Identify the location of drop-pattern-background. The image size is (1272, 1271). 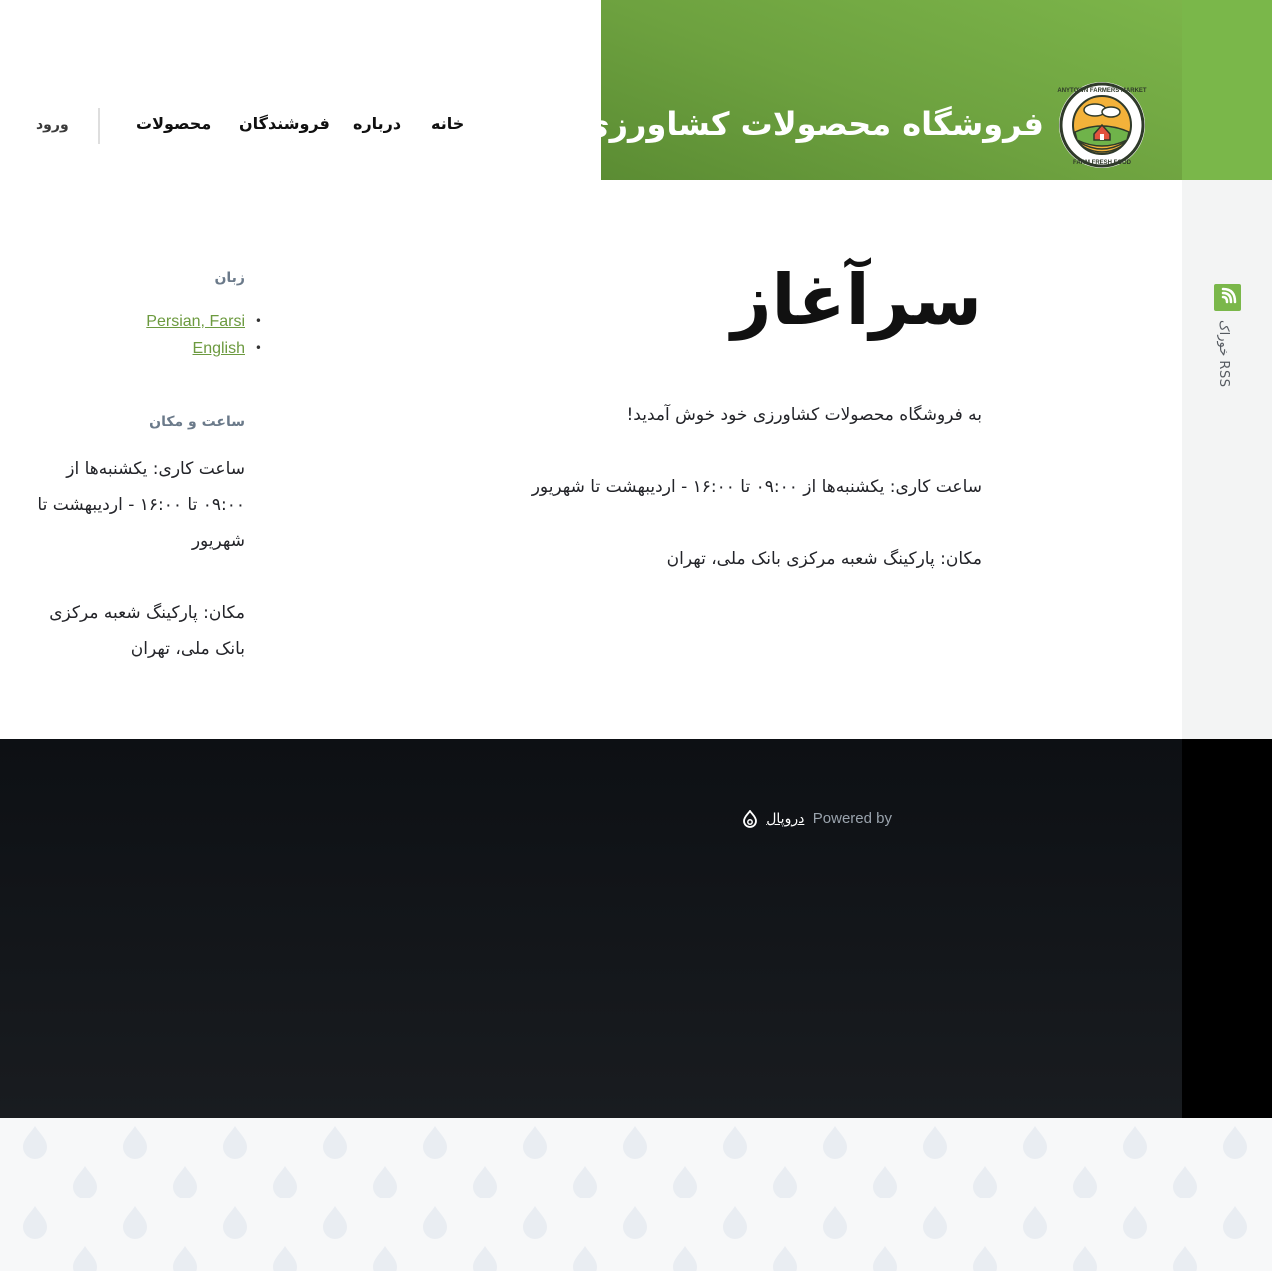
(636, 1194).